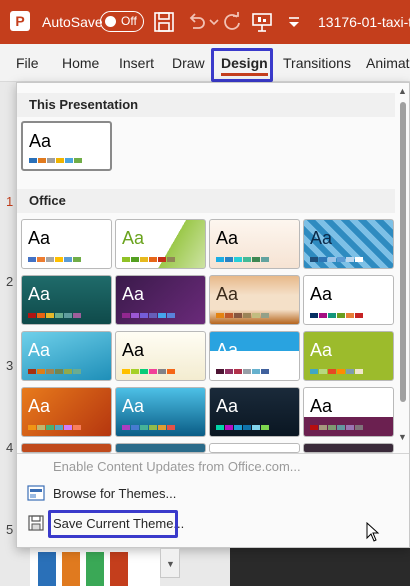  Describe the element at coordinates (36, 523) in the screenshot. I see `save-theme-icon` at that location.